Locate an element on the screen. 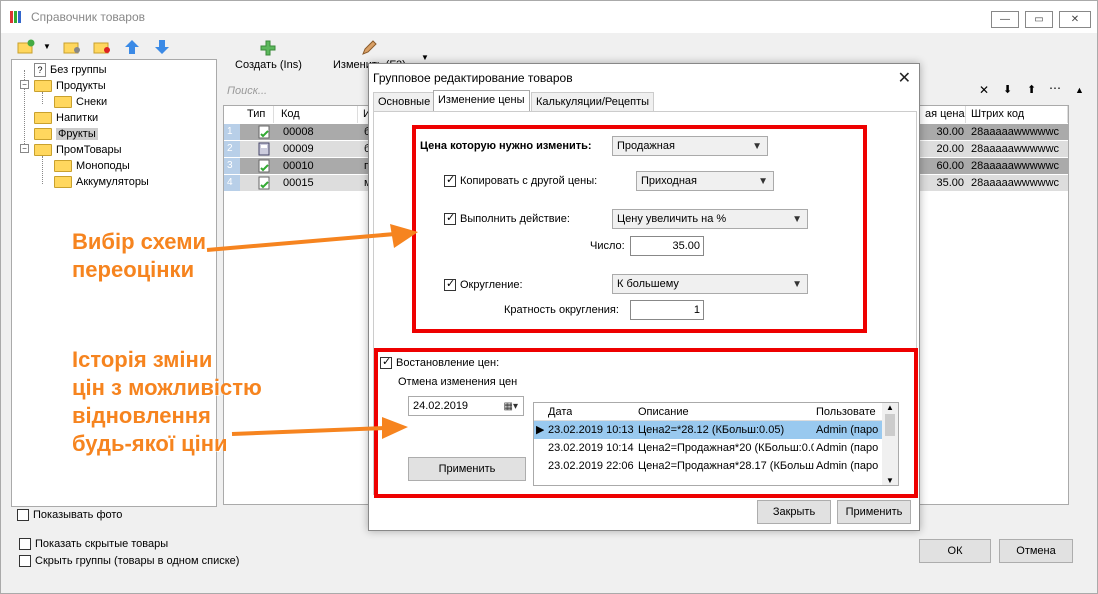  tree-item-promtovary: ПромТовары is located at coordinates (78, 150).